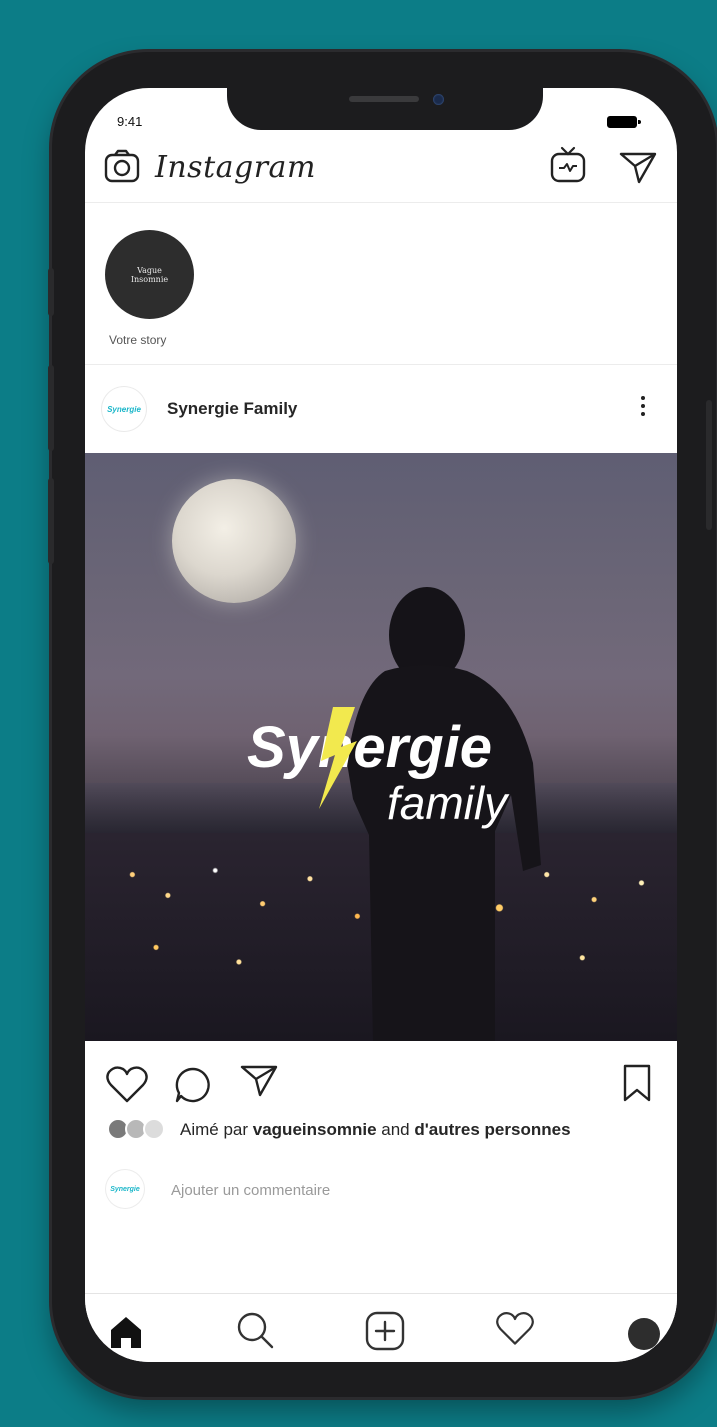  I want to click on direct-send-icon, so click(638, 169).